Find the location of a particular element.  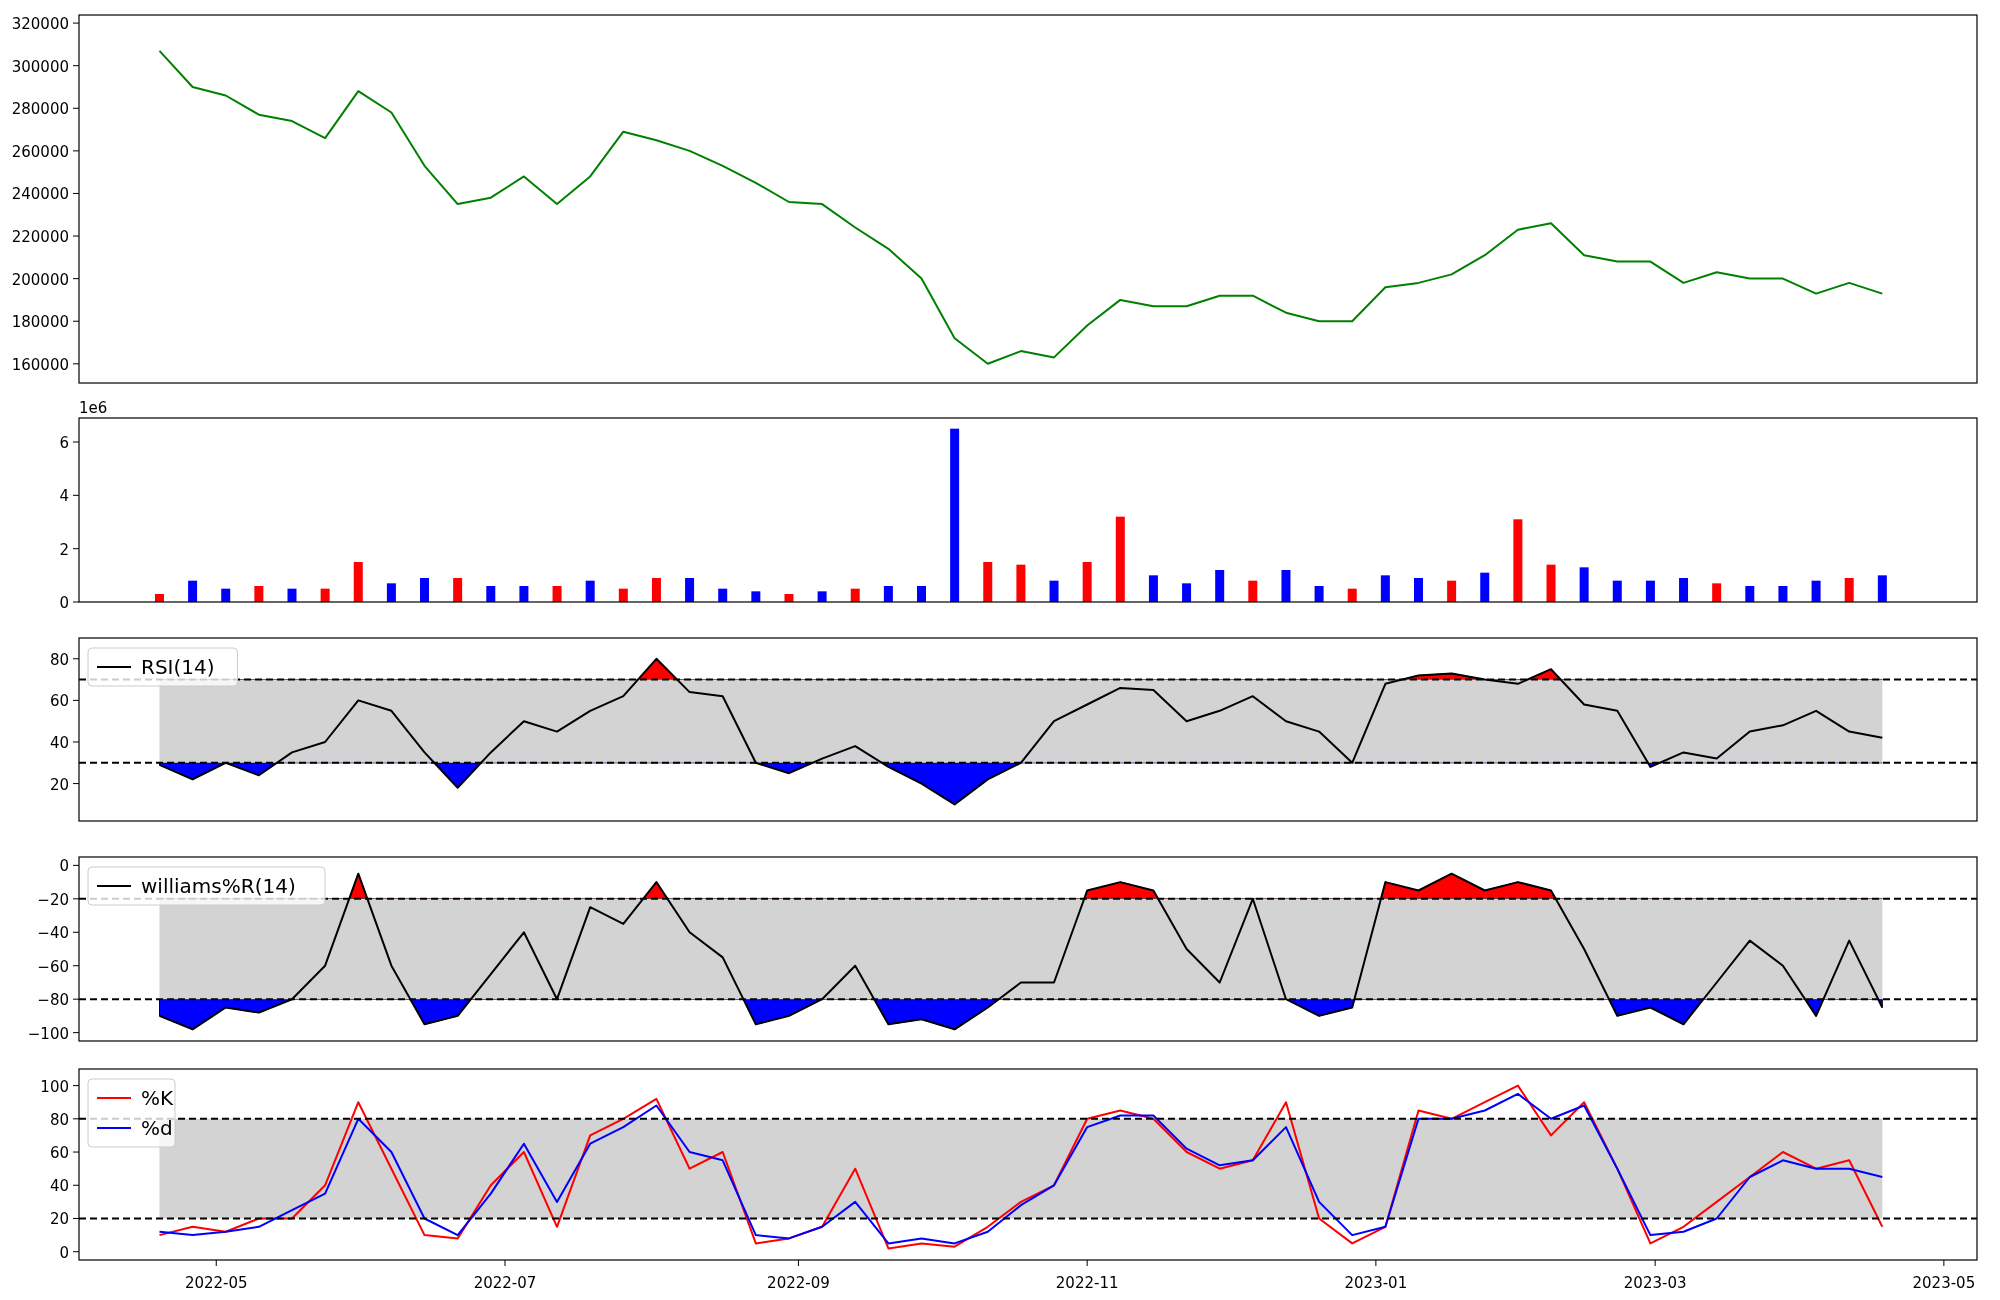

tick-label: 320000 is located at coordinates (40, 24).